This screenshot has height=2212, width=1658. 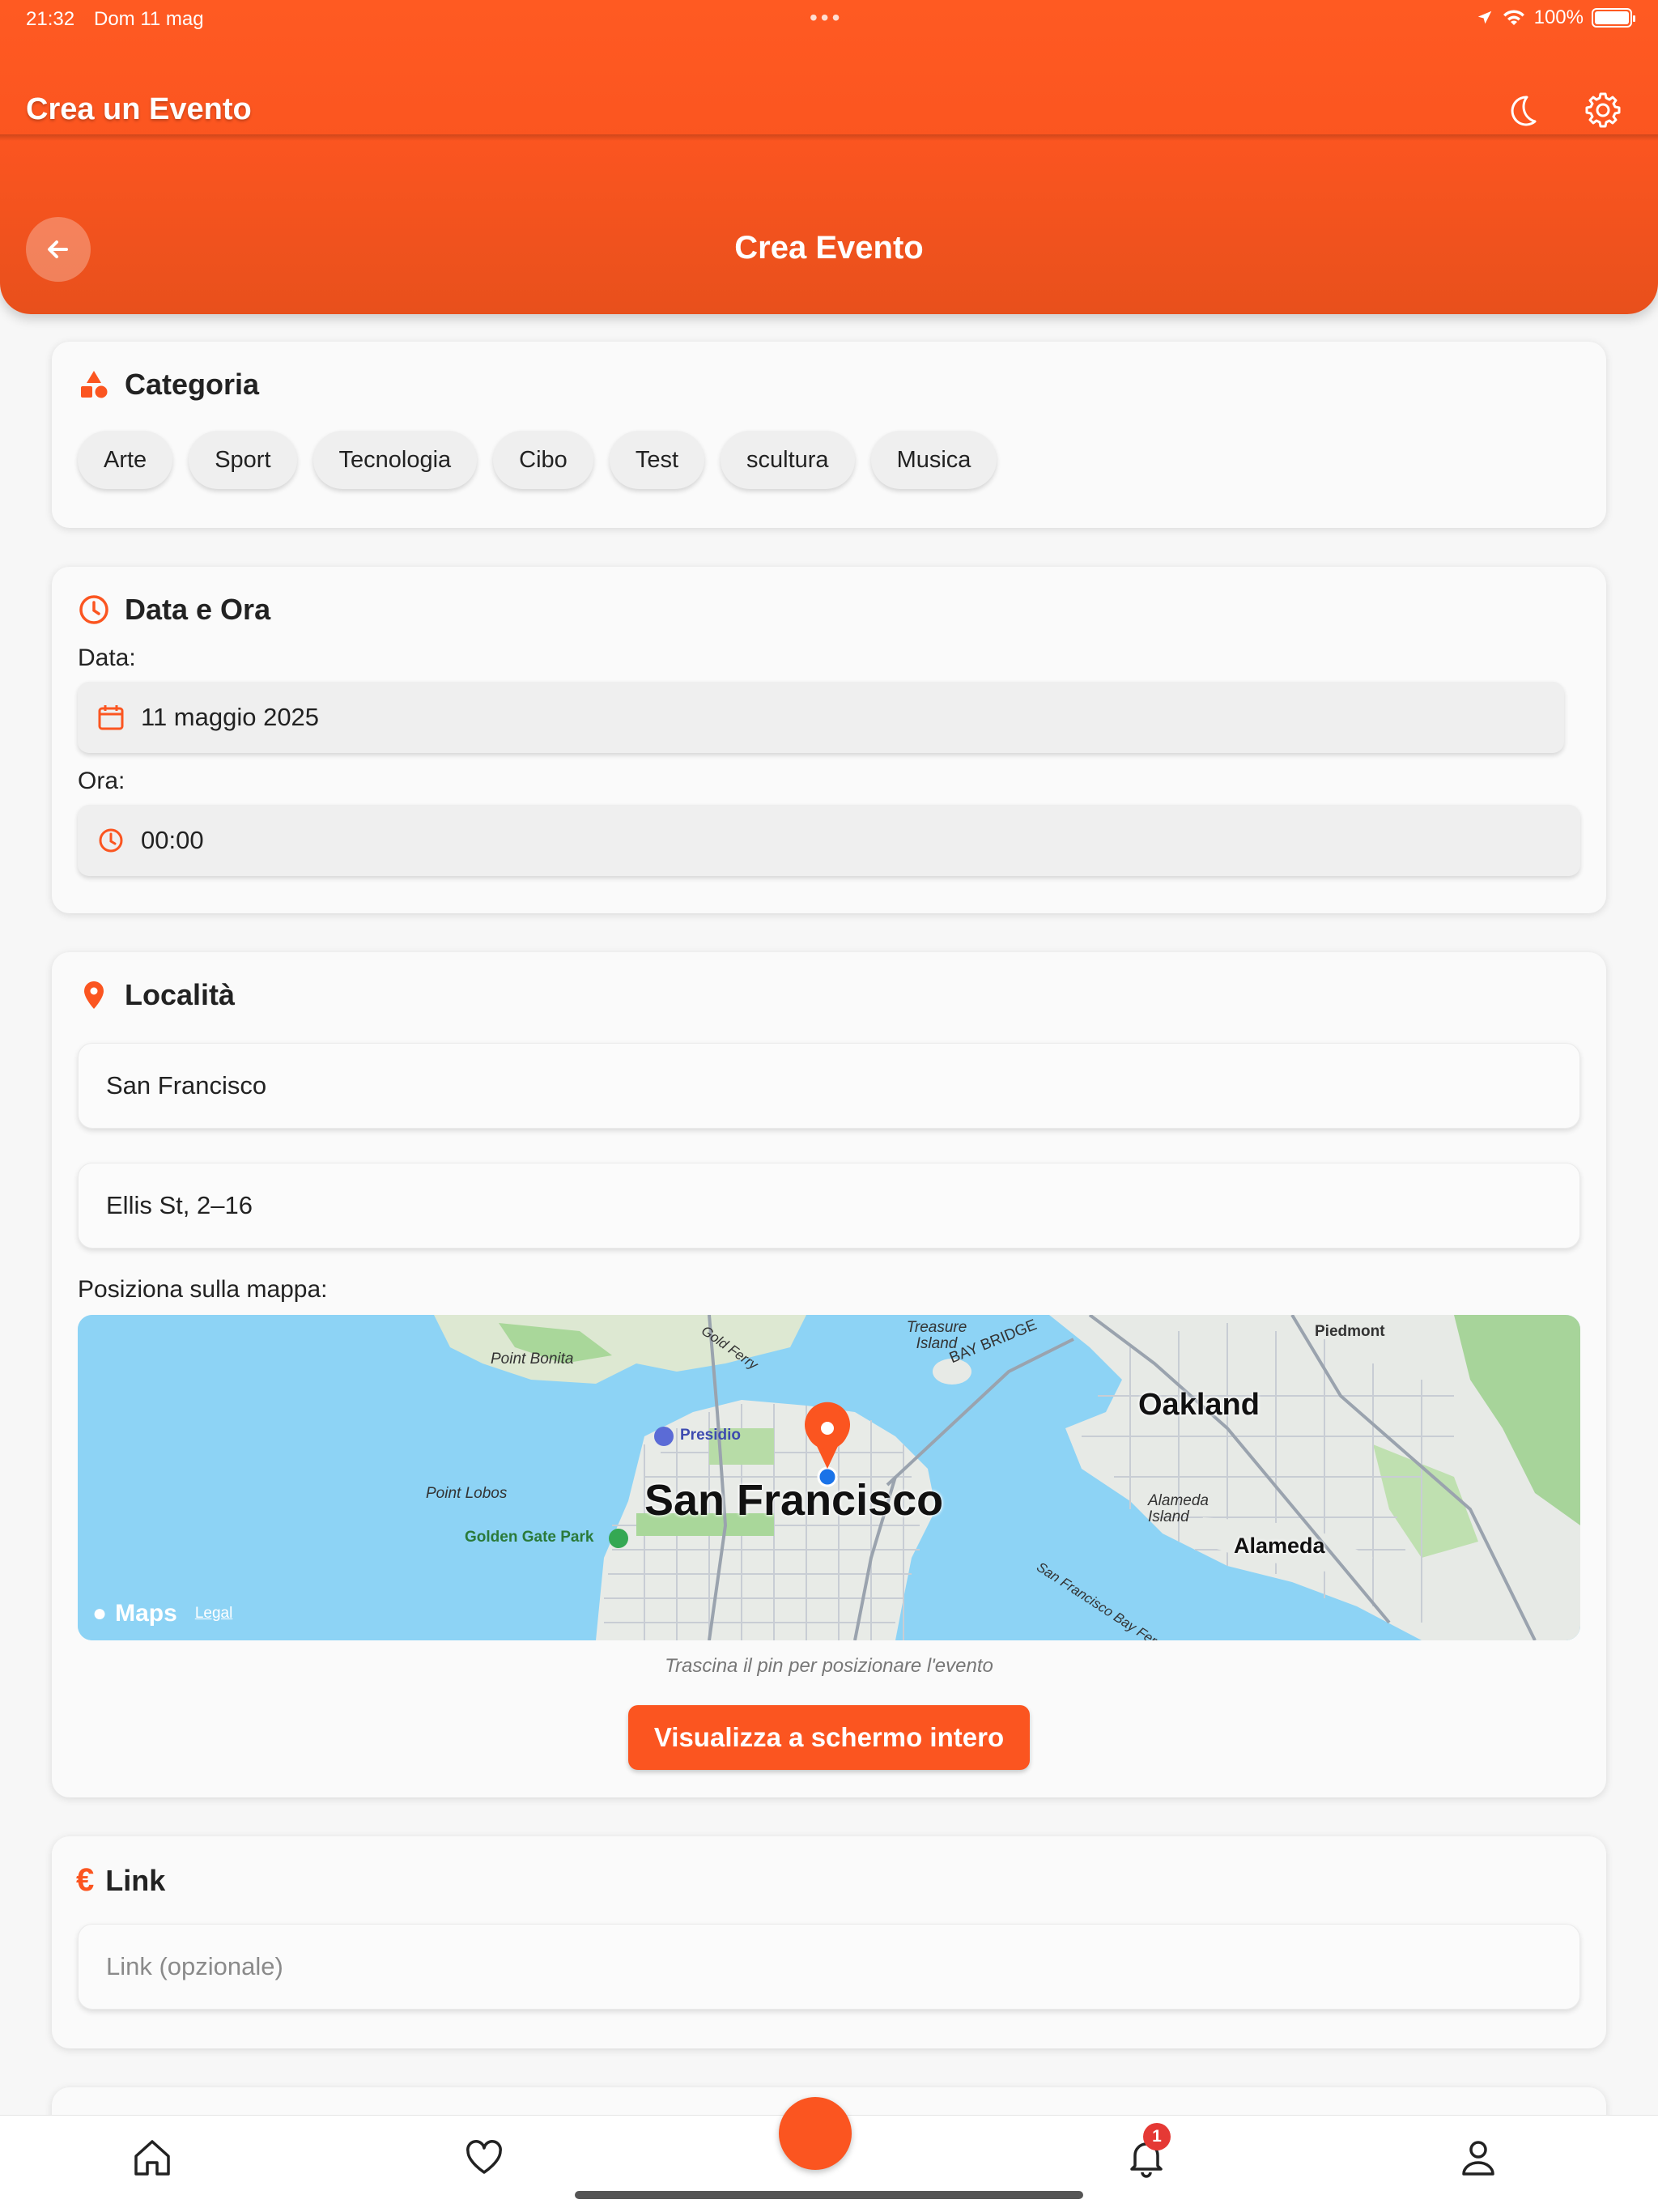 I want to click on moon-icon, so click(x=1522, y=110).